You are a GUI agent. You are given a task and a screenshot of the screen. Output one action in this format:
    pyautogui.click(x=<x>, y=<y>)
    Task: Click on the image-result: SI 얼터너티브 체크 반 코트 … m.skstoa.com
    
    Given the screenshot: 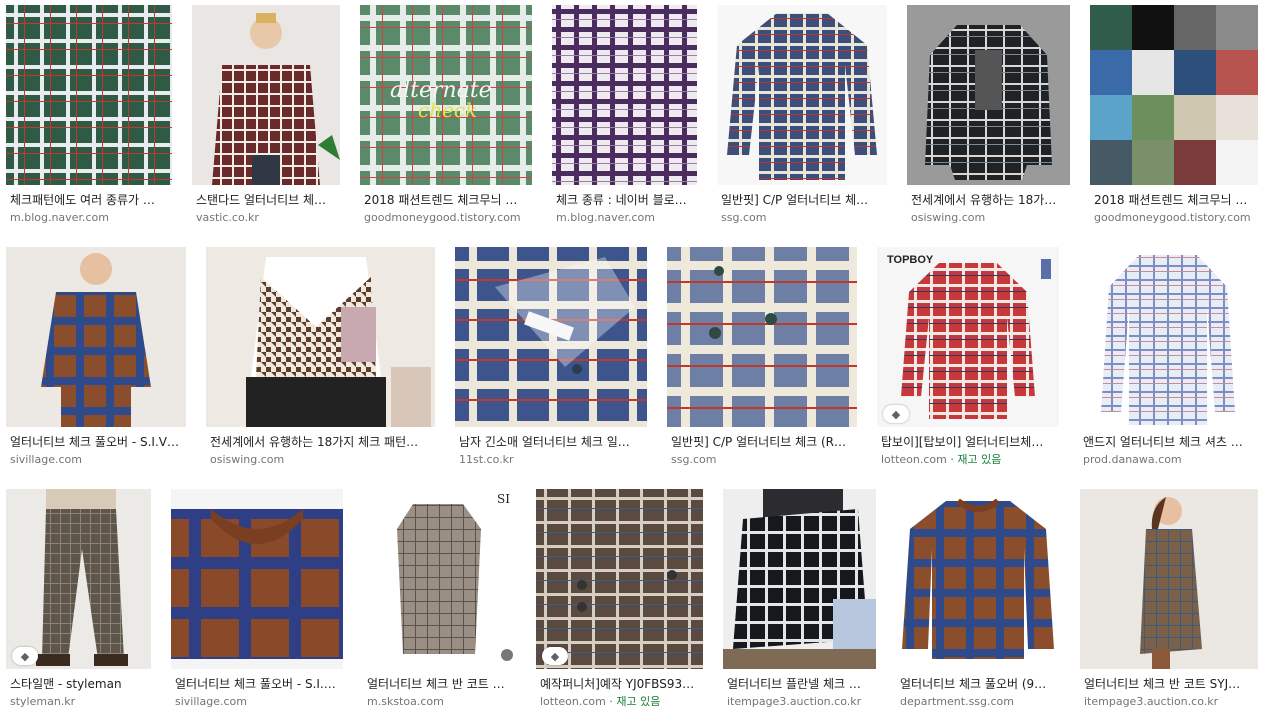 What is the action you would take?
    pyautogui.click(x=439, y=598)
    